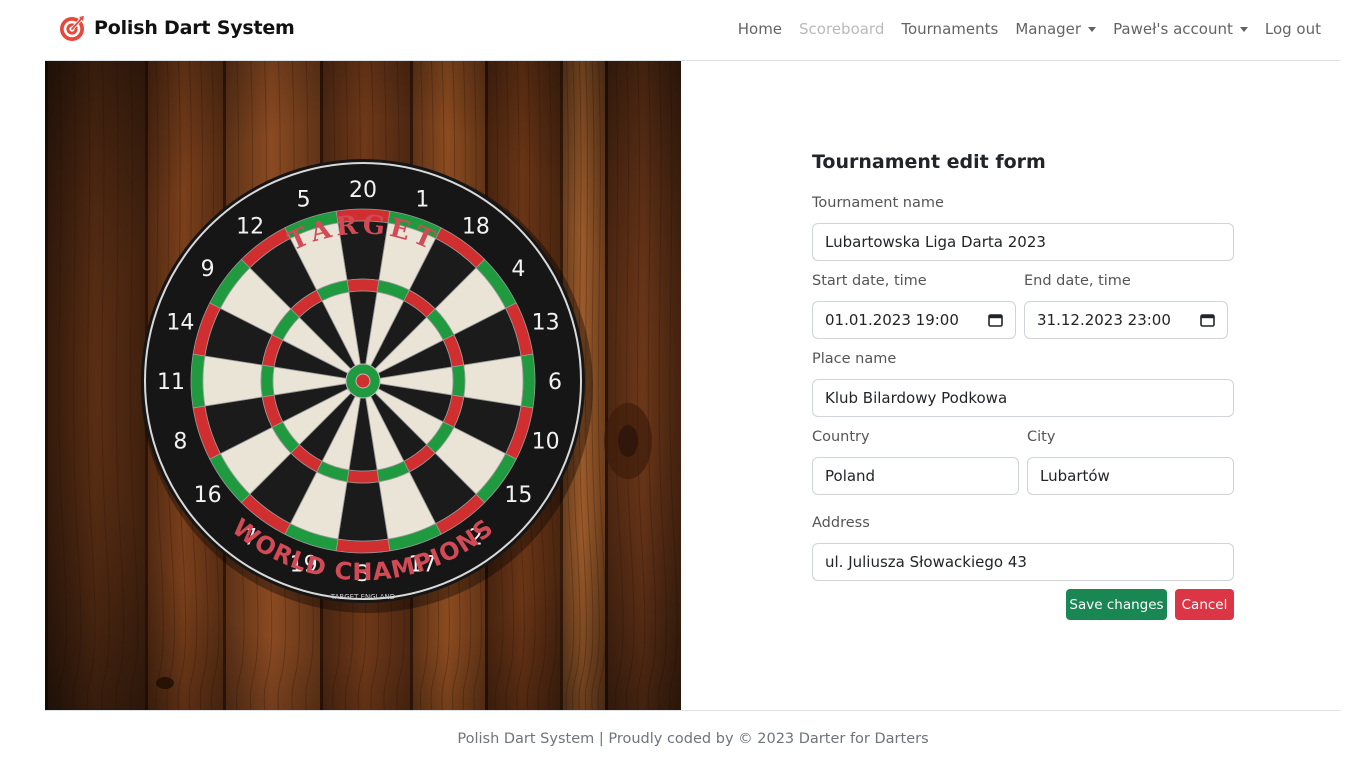  What do you see at coordinates (208, 269) in the screenshot?
I see `board-number: 9` at bounding box center [208, 269].